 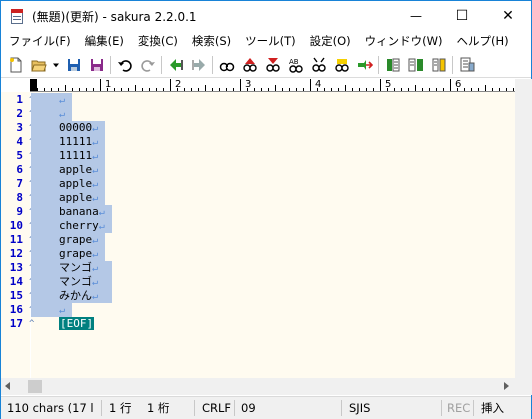 I want to click on line-text: cherry, so click(x=79, y=225).